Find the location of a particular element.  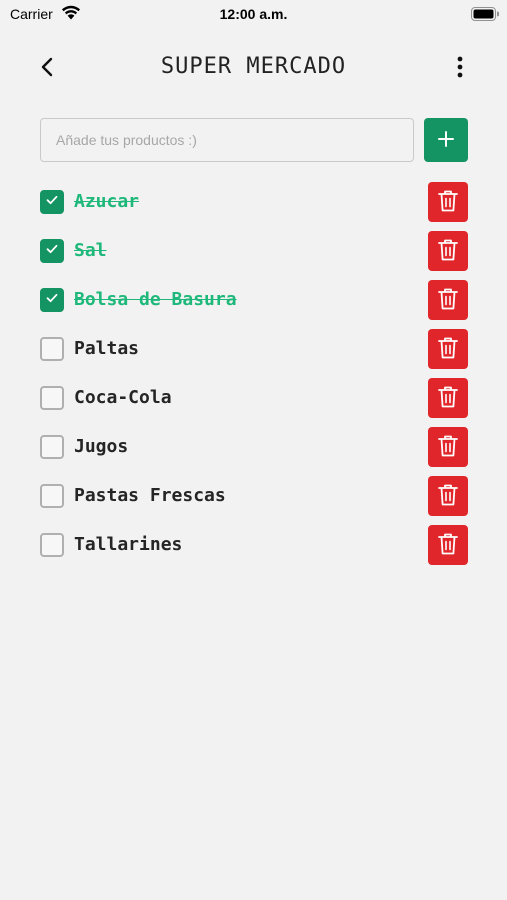

item-label: Coca-Cola is located at coordinates (123, 397).